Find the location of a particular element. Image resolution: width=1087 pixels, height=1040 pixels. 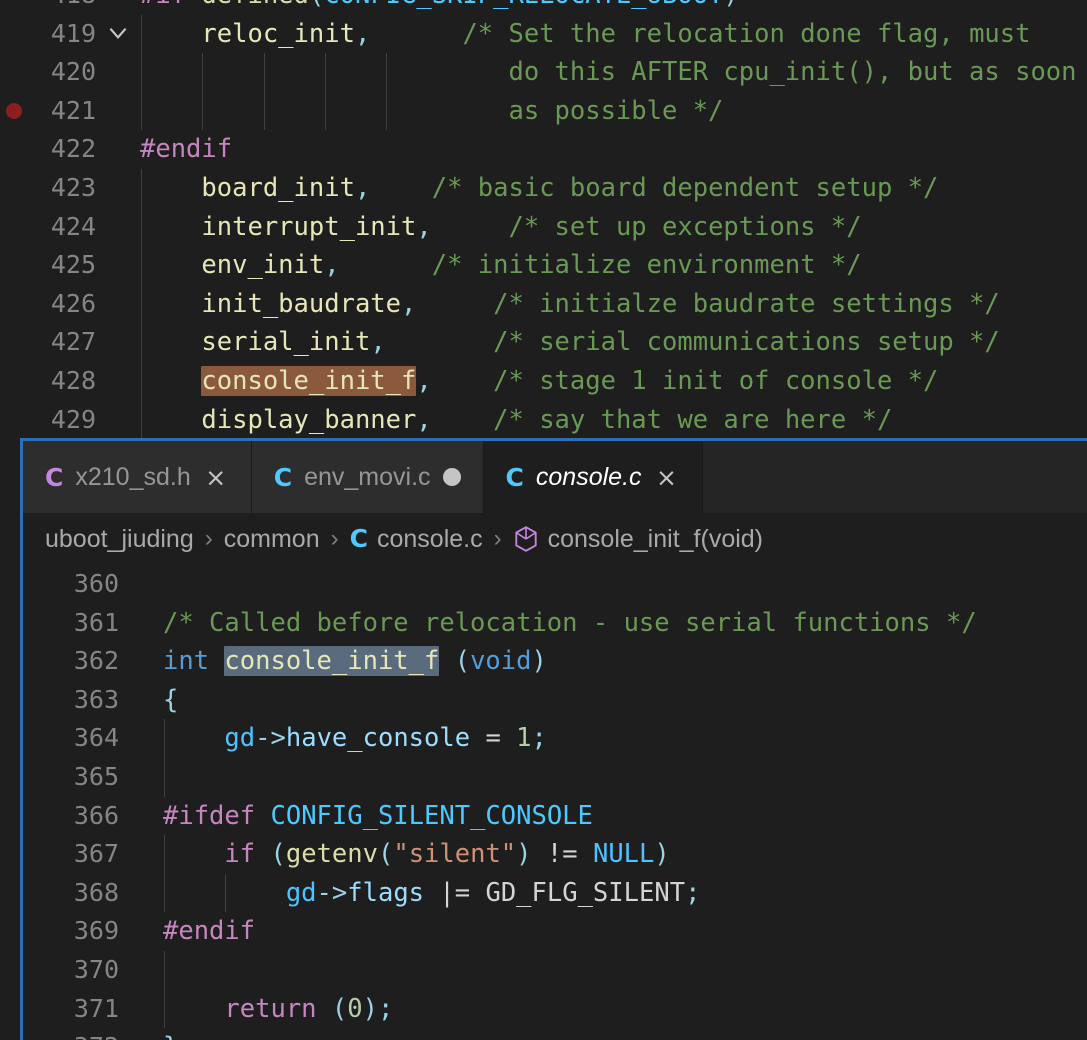

token: ) is located at coordinates (539, 661).